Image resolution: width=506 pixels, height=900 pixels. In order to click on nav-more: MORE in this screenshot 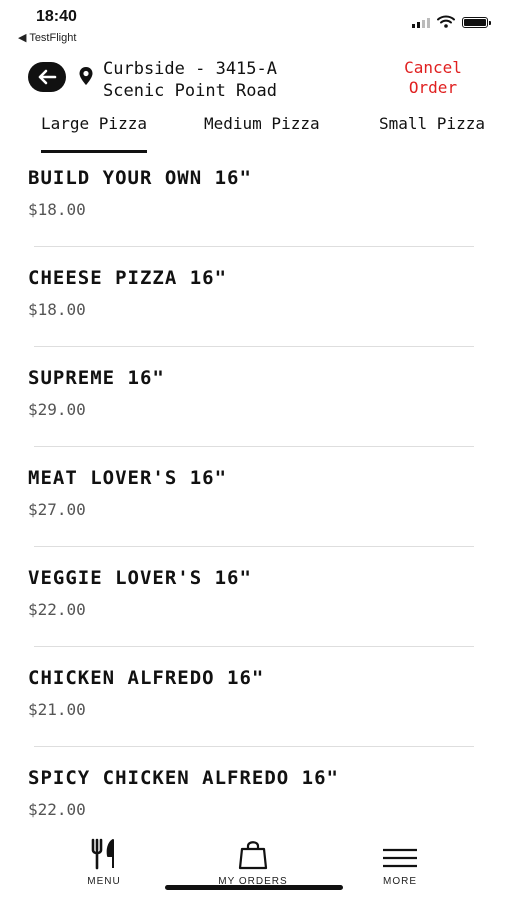, I will do `click(400, 861)`.